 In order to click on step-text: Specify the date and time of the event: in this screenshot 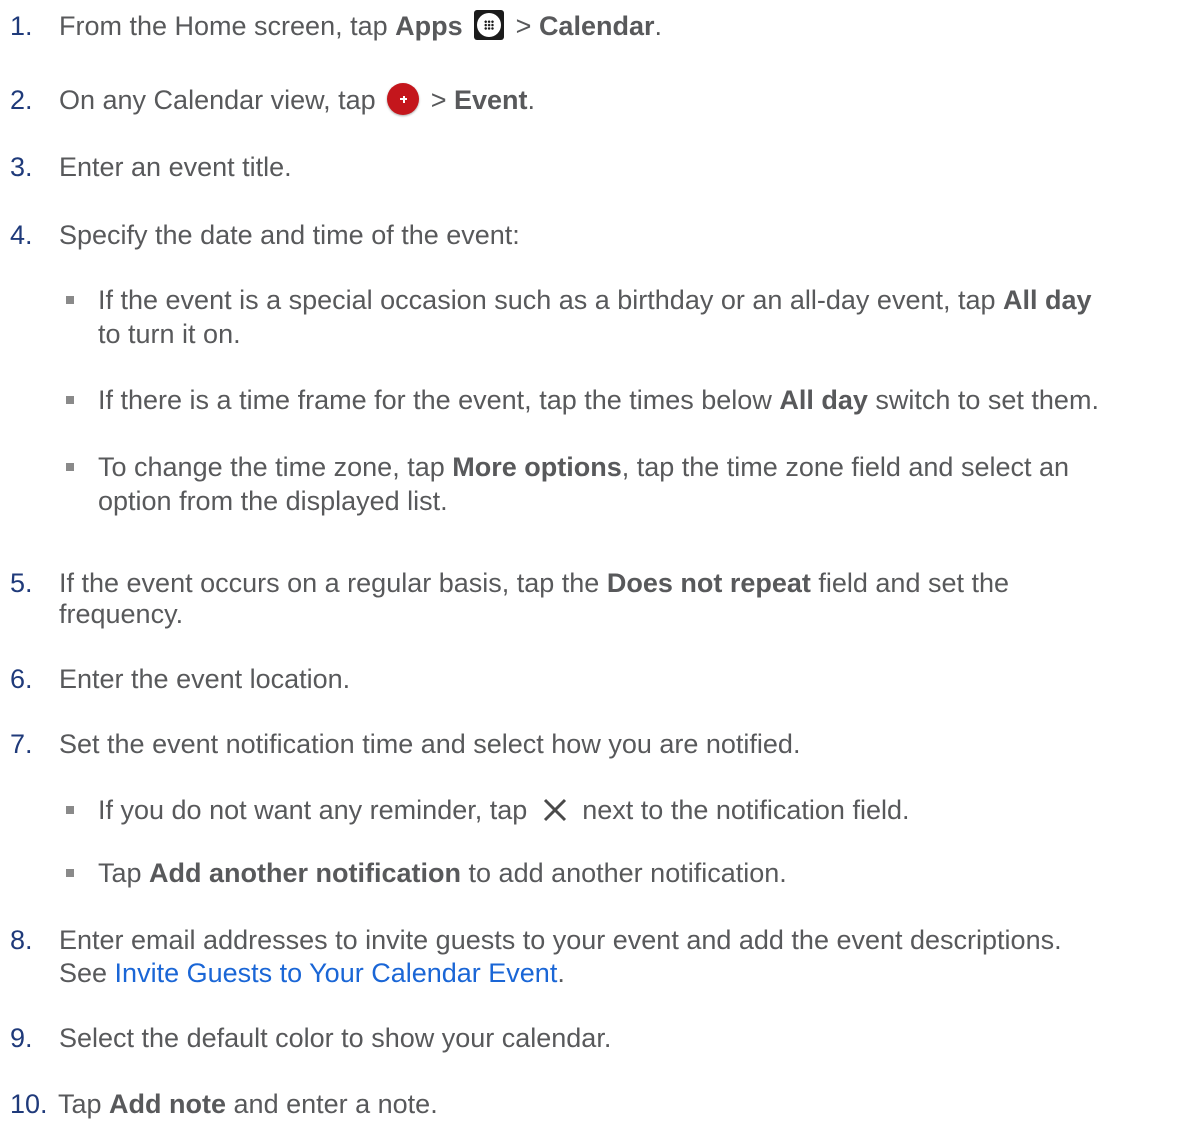, I will do `click(289, 235)`.